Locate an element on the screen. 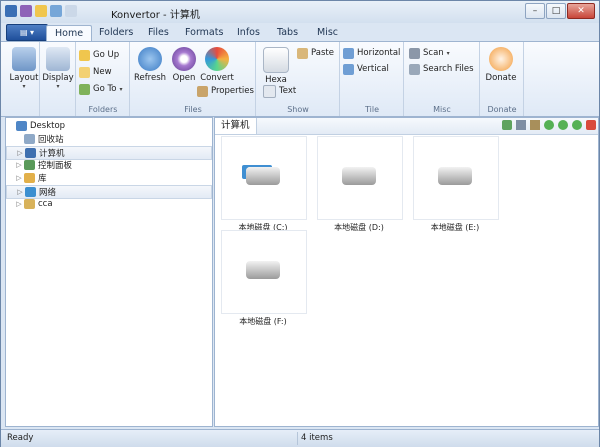 The height and width of the screenshot is (447, 600). tab-infos: Infos is located at coordinates (248, 33).